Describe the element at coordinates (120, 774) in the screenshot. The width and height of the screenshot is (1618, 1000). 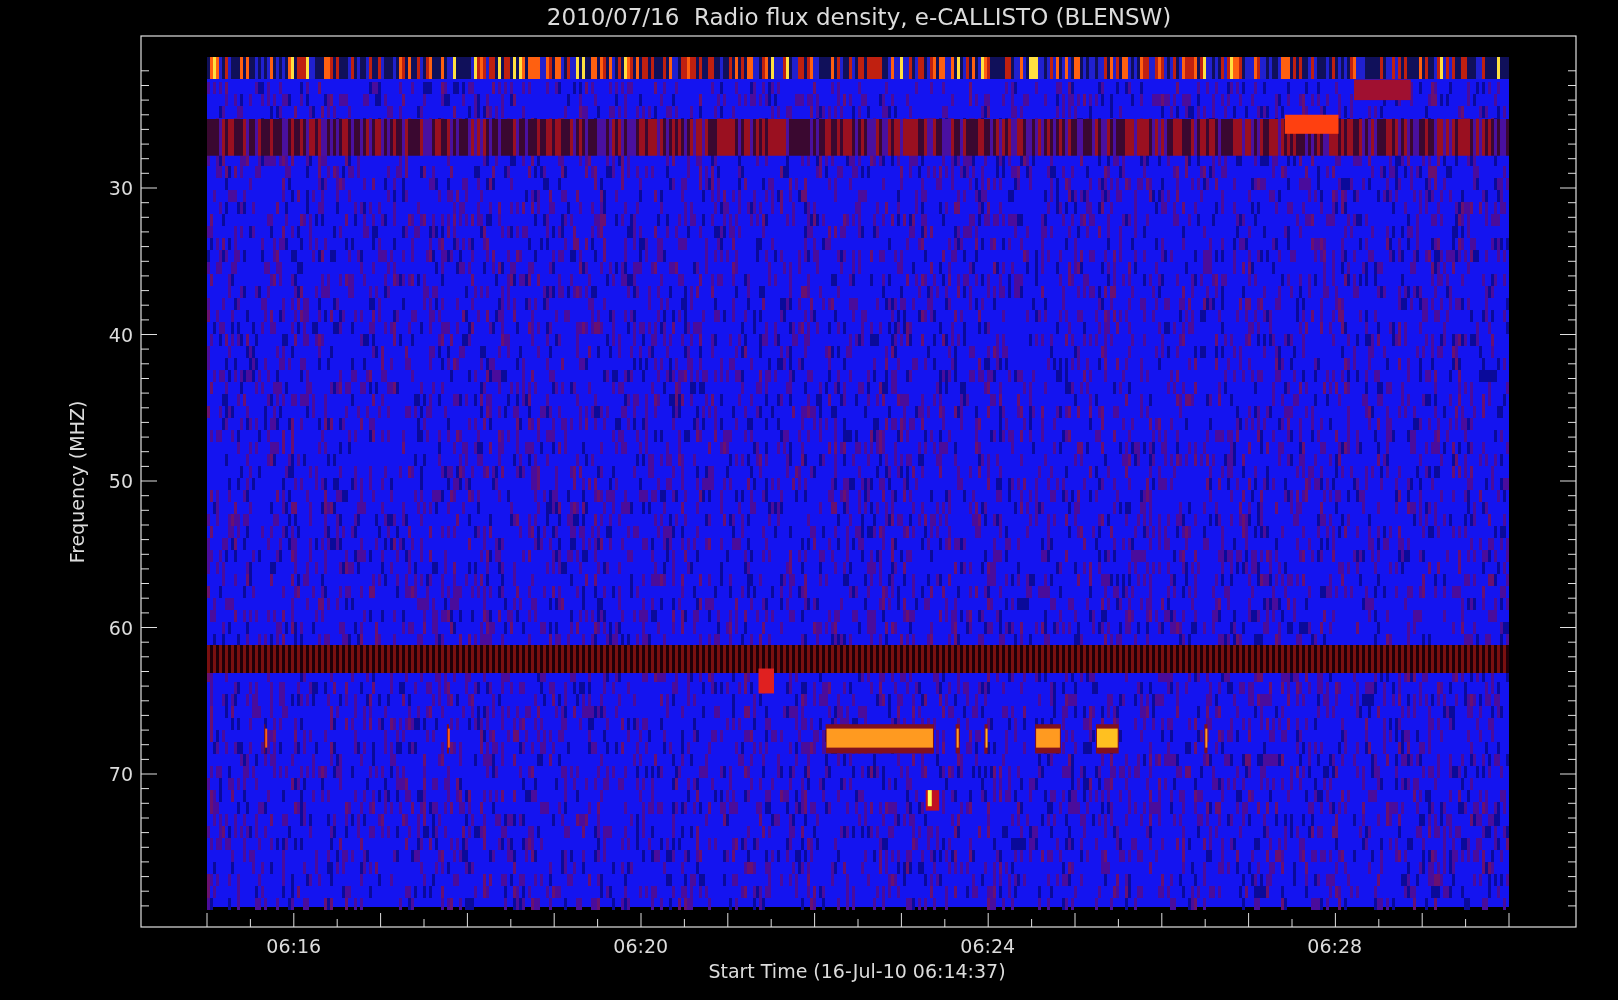
I see `axis-tick-label: 70` at that location.